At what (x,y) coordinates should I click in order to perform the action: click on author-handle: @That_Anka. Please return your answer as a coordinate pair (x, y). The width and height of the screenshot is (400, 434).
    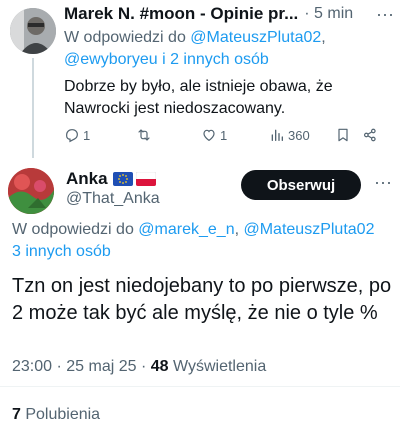
    Looking at the image, I should click on (113, 199).